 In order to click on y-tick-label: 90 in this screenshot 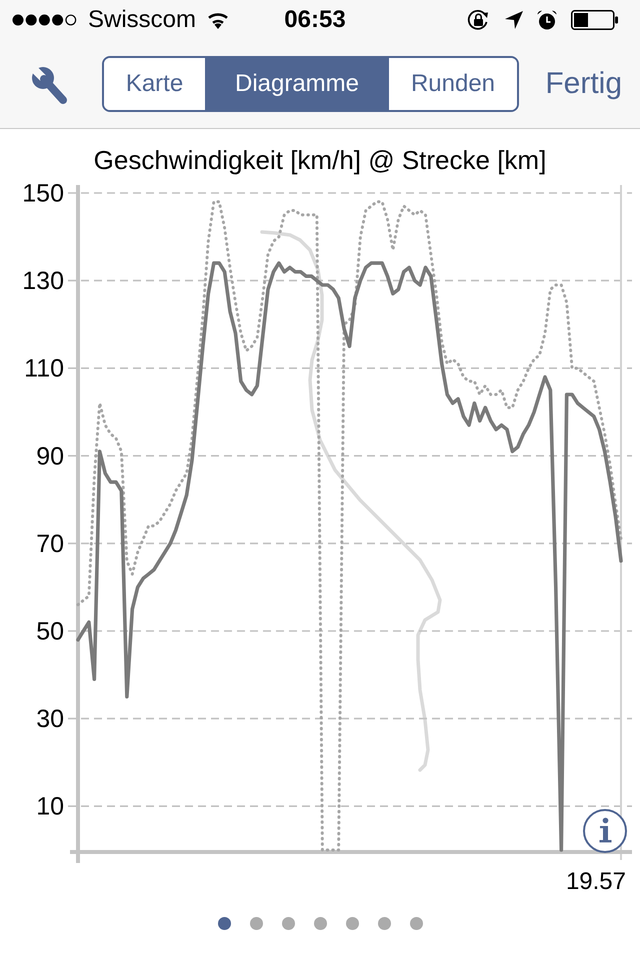, I will do `click(50, 456)`.